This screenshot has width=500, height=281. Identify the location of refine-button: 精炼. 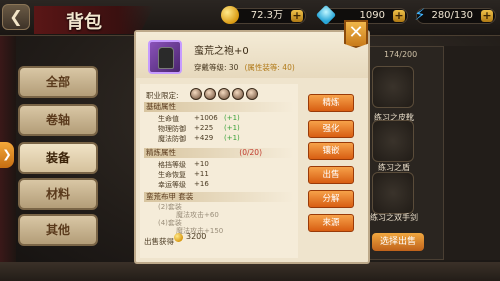
(331, 103).